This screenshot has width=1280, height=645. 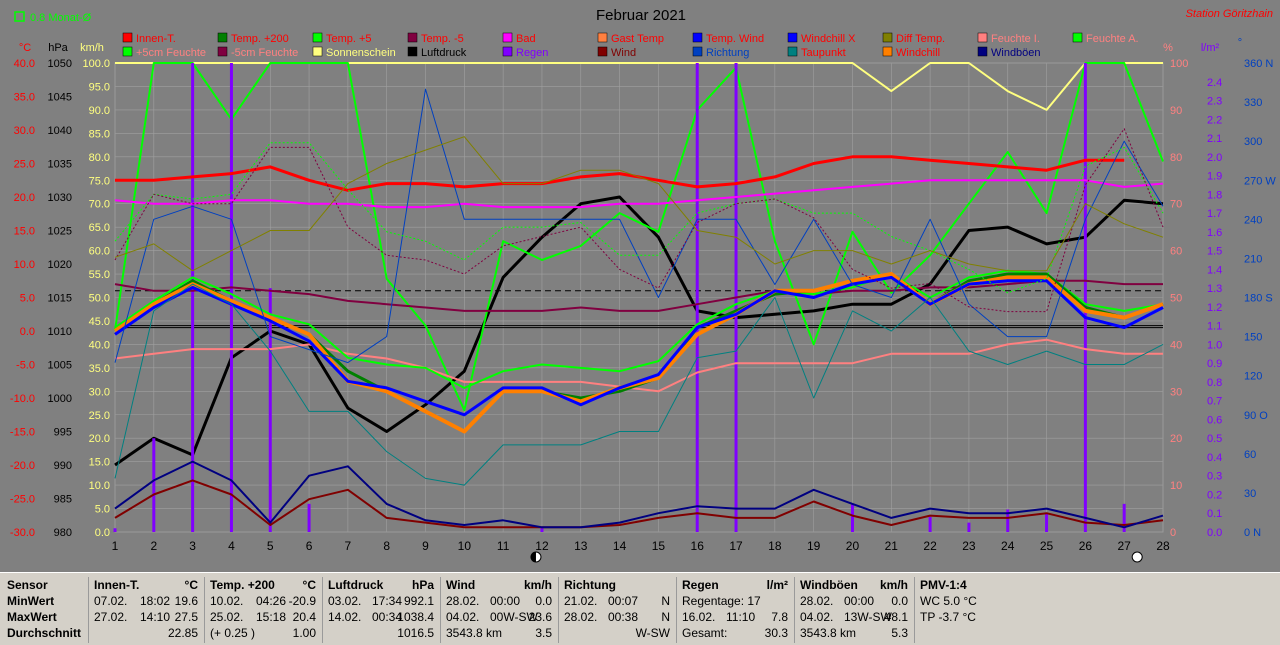 What do you see at coordinates (99, 205) in the screenshot?
I see `wind-tick: 70.0` at bounding box center [99, 205].